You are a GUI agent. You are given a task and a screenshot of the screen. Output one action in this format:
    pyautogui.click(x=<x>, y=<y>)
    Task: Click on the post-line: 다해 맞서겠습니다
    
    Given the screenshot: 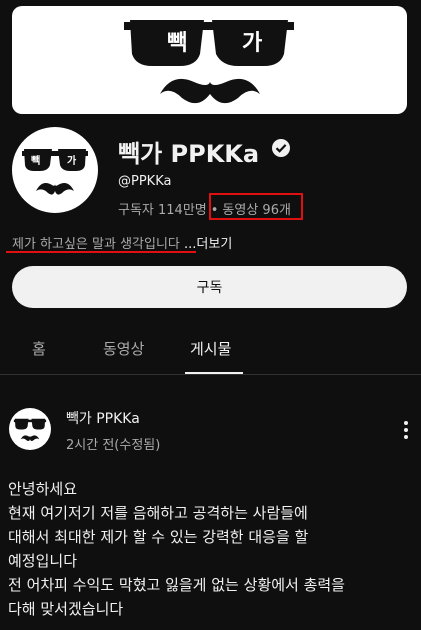 What is the action you would take?
    pyautogui.click(x=66, y=609)
    